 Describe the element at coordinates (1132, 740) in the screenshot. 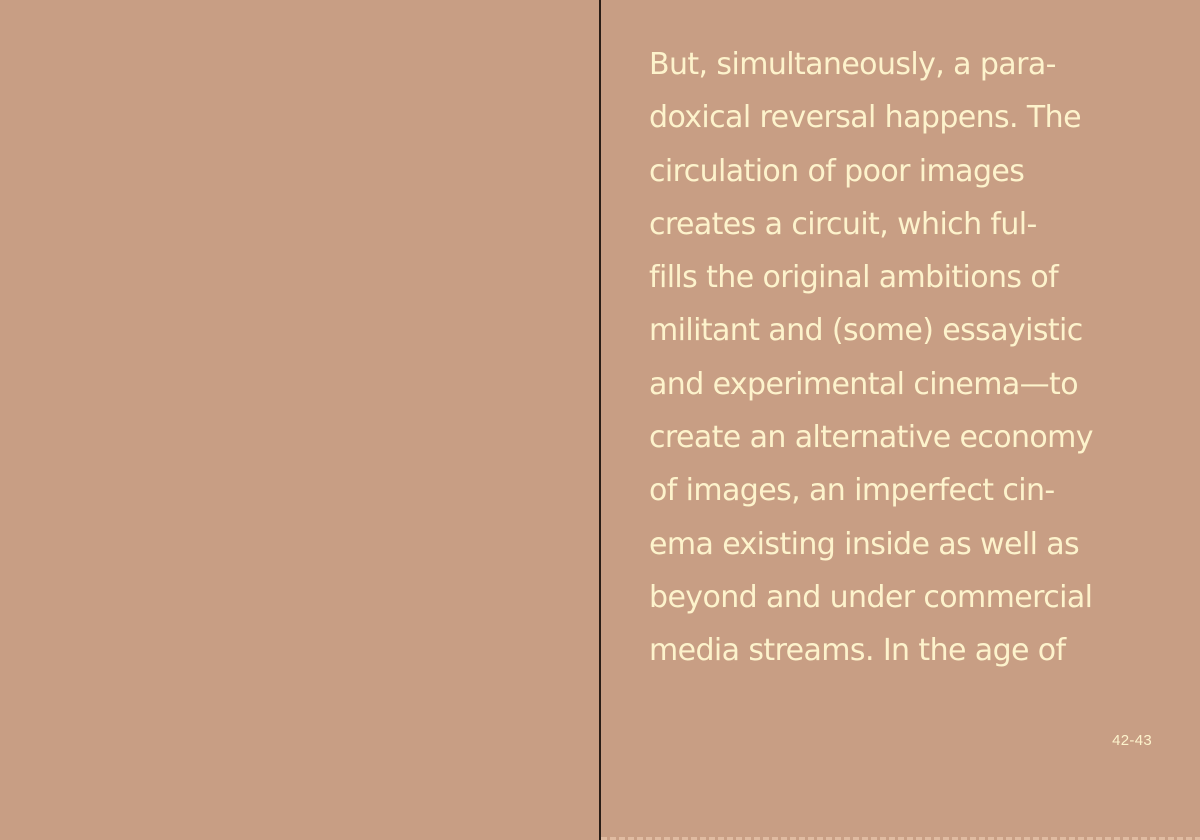

I see `page-number: 42-43` at that location.